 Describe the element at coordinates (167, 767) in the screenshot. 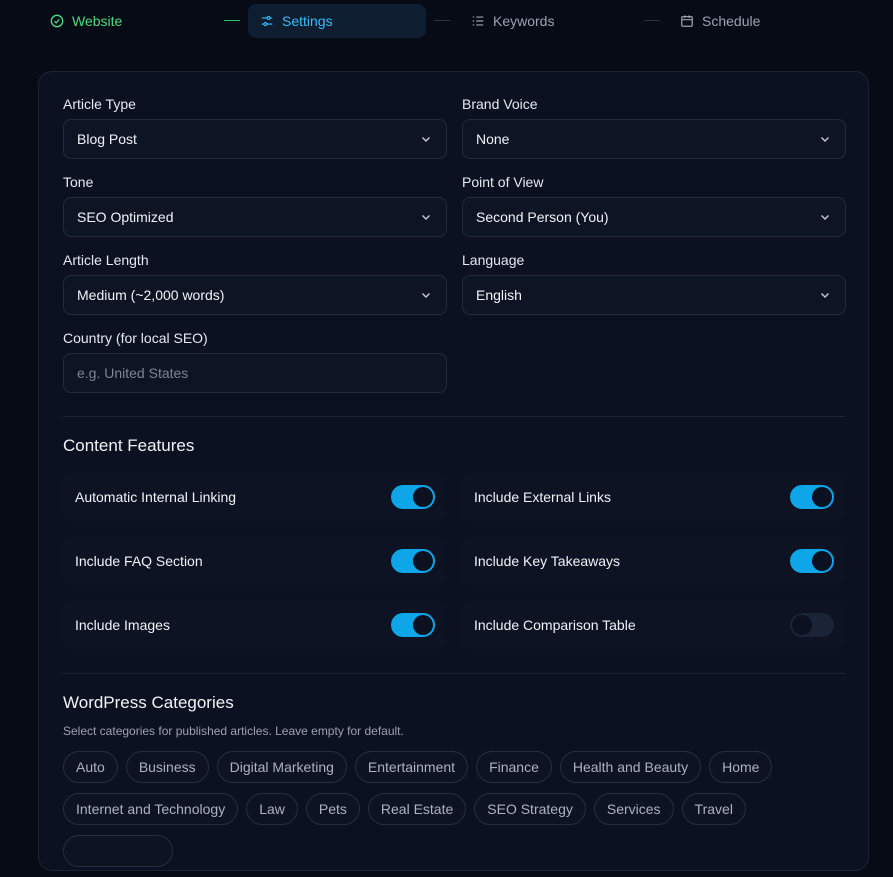

I see `category-chip: Business` at that location.